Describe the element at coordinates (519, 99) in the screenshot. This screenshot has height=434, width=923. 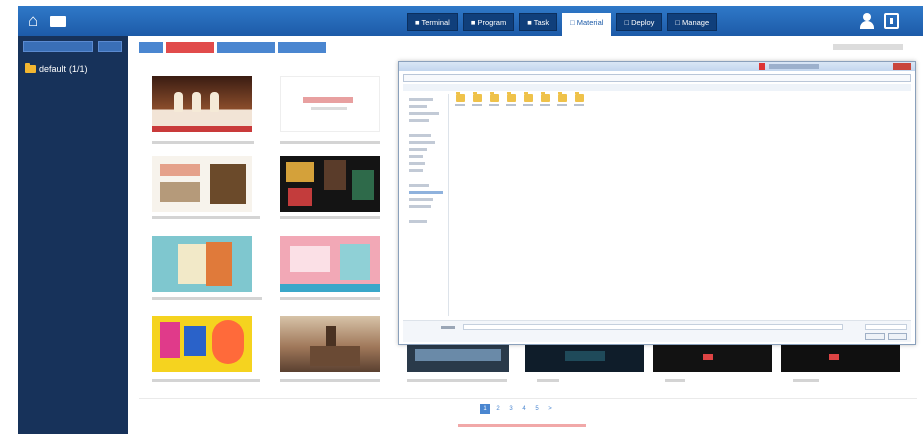
I see `dialog-file-list` at that location.